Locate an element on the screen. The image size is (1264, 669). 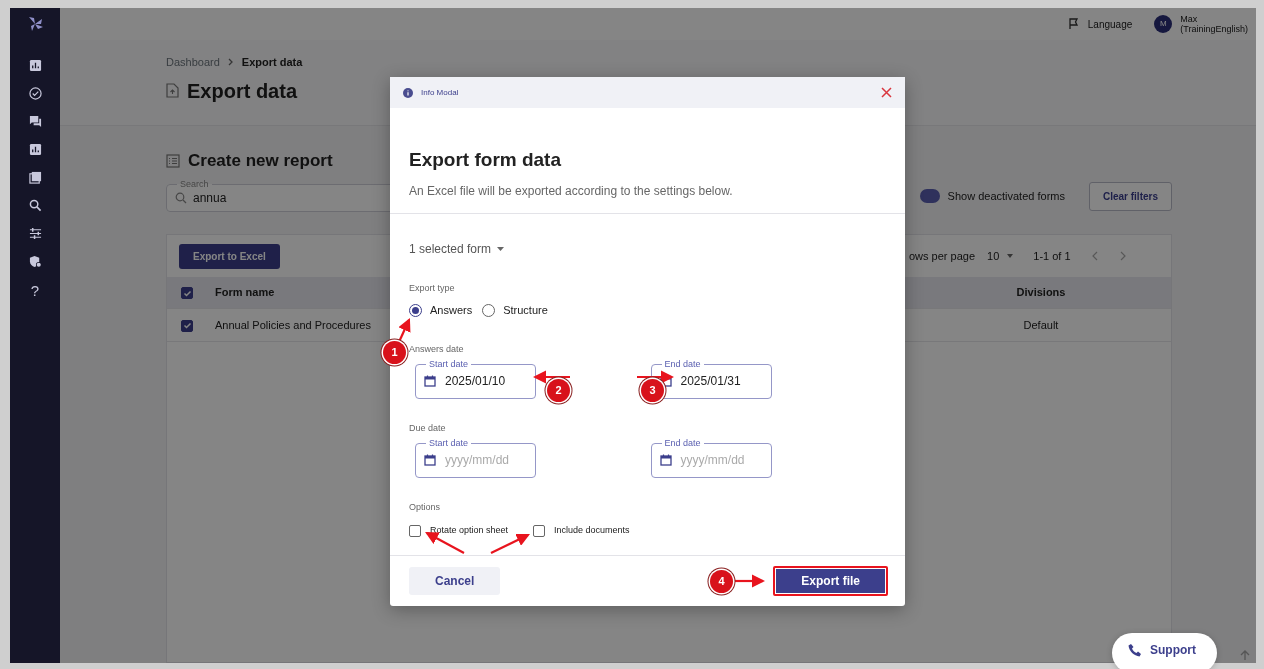
info-icon is located at coordinates (408, 92).